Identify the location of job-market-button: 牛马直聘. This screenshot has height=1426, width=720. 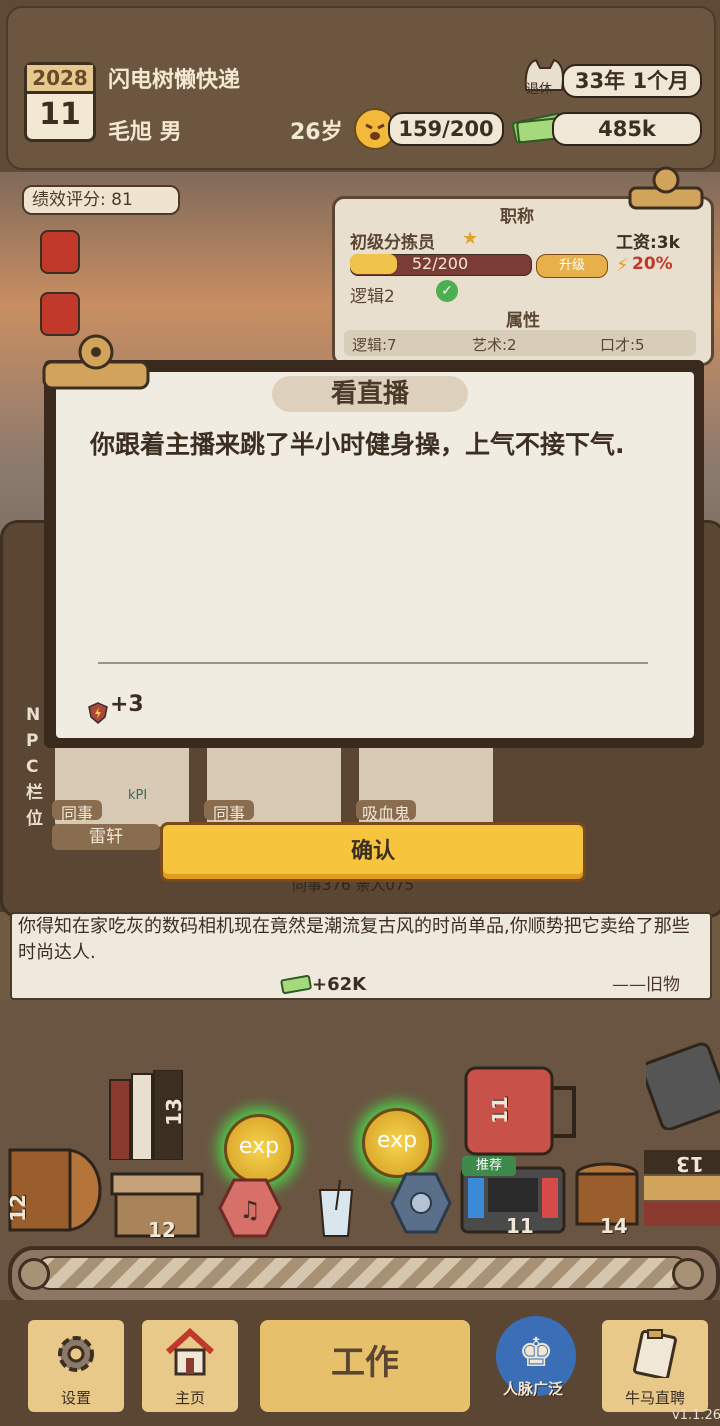
(655, 1366).